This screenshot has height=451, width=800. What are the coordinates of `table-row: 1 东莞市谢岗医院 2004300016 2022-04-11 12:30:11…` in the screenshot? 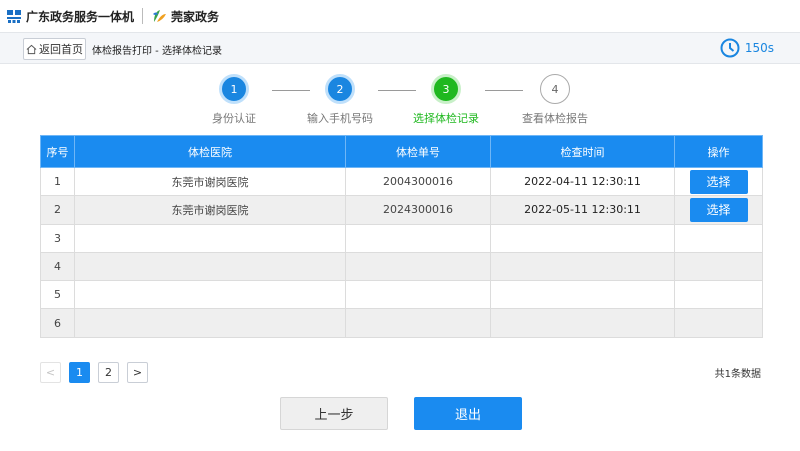 It's located at (401, 181).